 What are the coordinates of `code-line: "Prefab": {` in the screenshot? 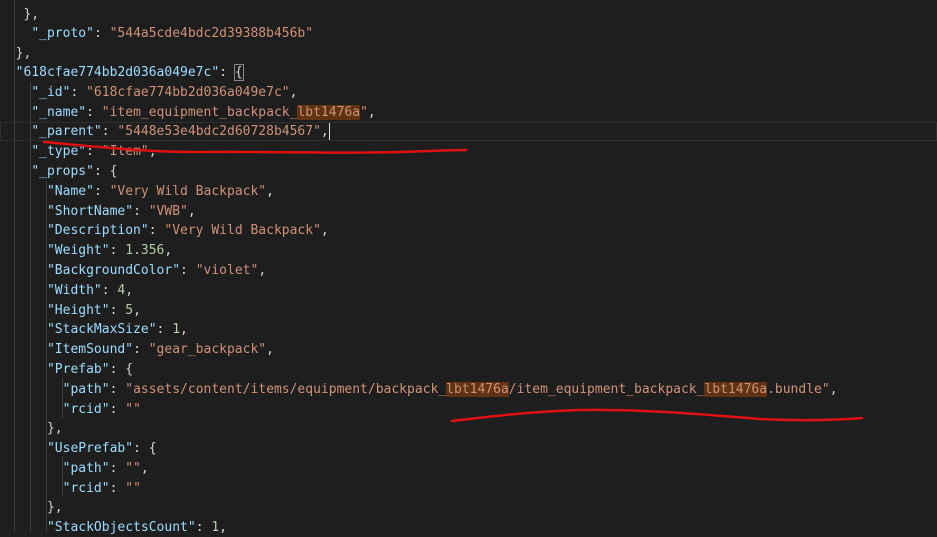 It's located at (468, 369).